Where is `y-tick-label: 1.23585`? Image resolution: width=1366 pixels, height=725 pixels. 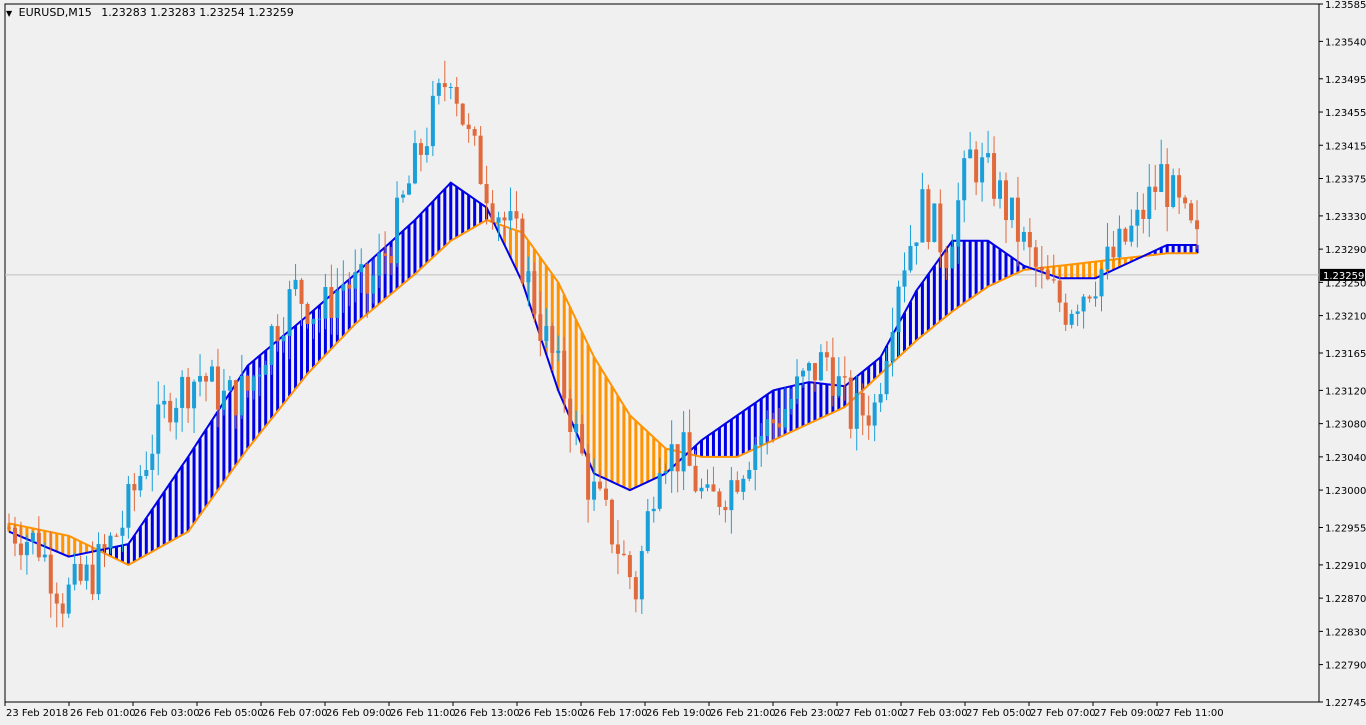
y-tick-label: 1.23585 is located at coordinates (1345, 5).